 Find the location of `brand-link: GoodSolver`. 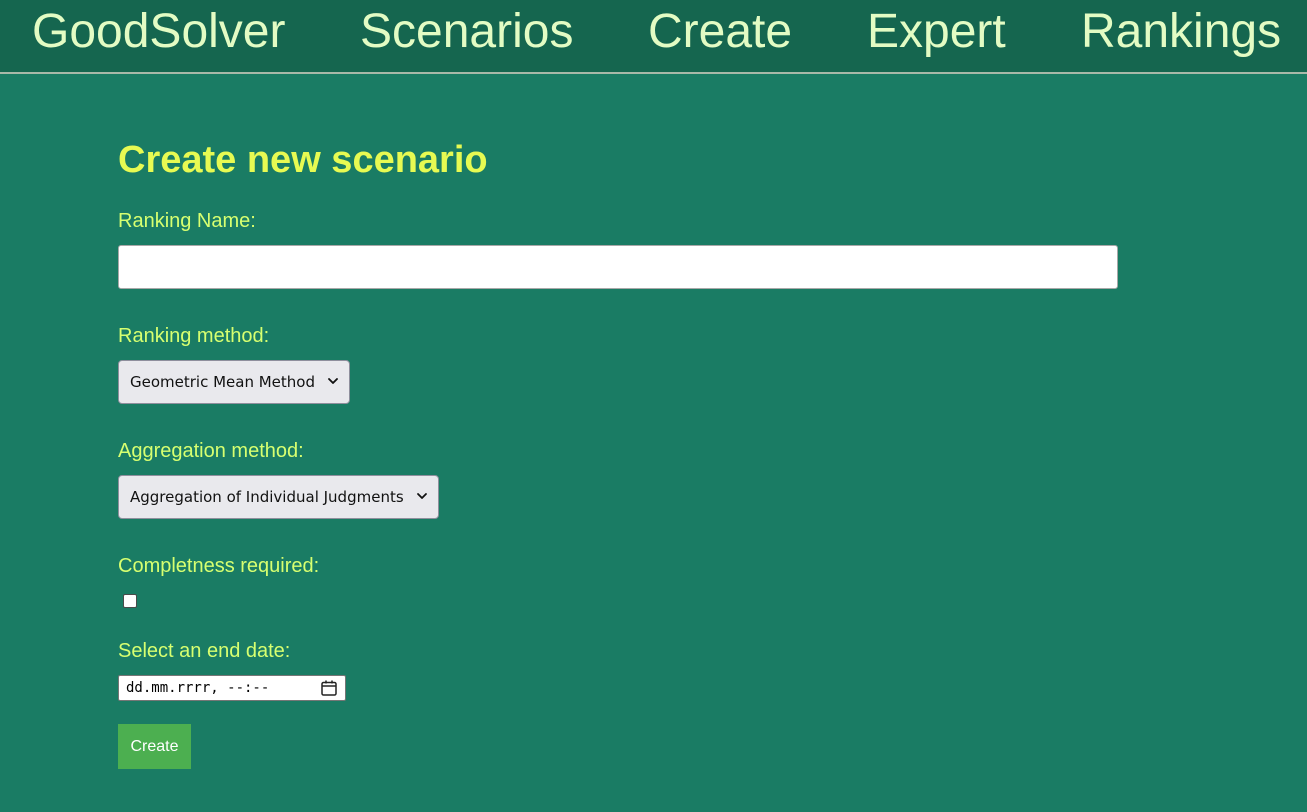

brand-link: GoodSolver is located at coordinates (158, 32).